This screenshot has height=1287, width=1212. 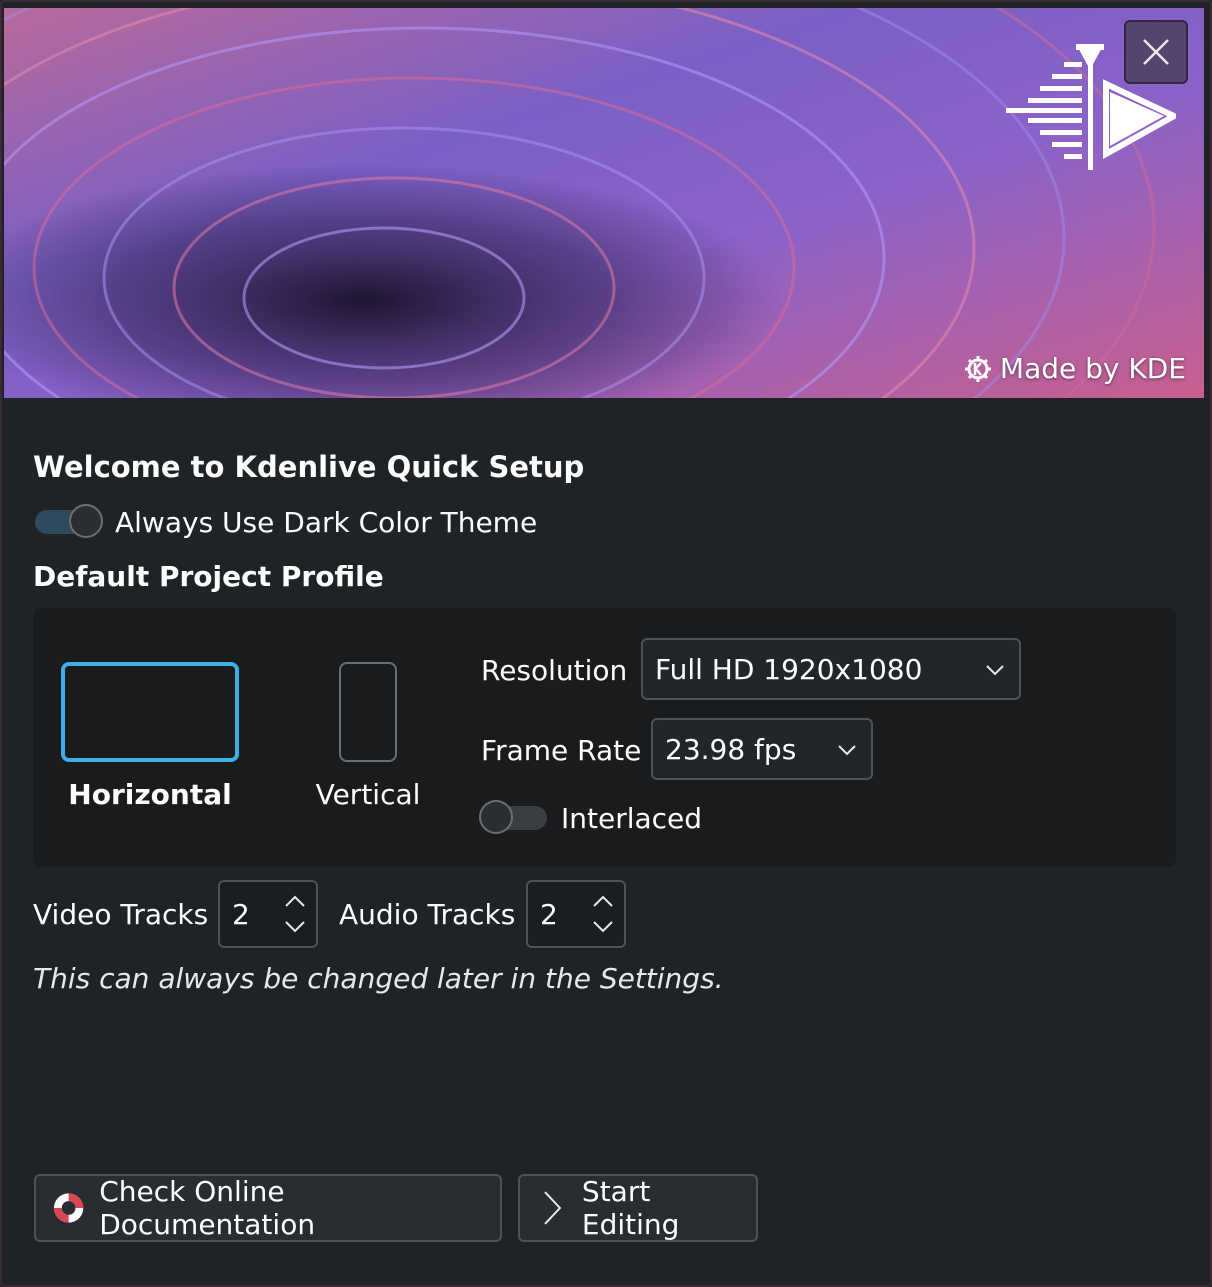 I want to click on check-docs-label: Check Online Documentation, so click(x=207, y=1208).